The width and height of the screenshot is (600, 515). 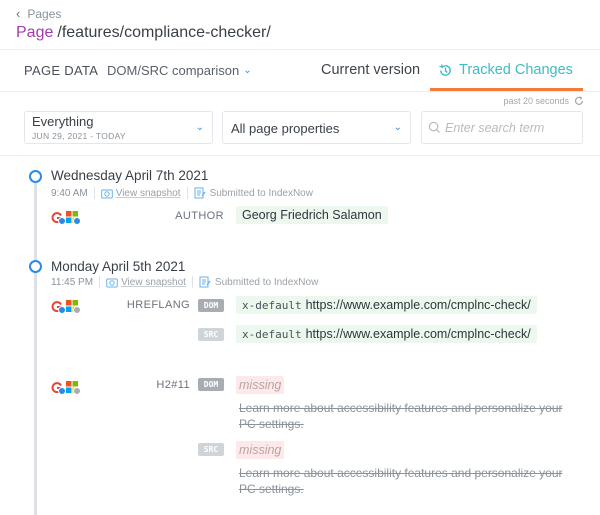 What do you see at coordinates (173, 70) in the screenshot?
I see `mode-label: DOM/SRC comparison` at bounding box center [173, 70].